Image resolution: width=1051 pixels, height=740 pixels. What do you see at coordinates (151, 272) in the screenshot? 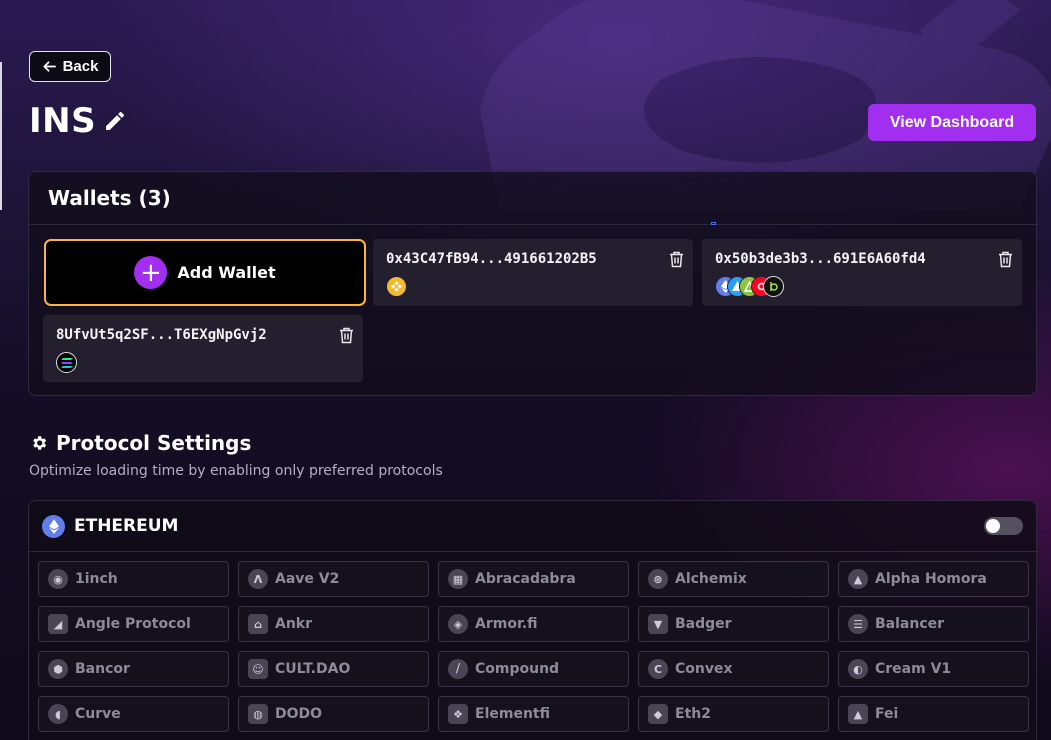
I see `plus-icon: +` at bounding box center [151, 272].